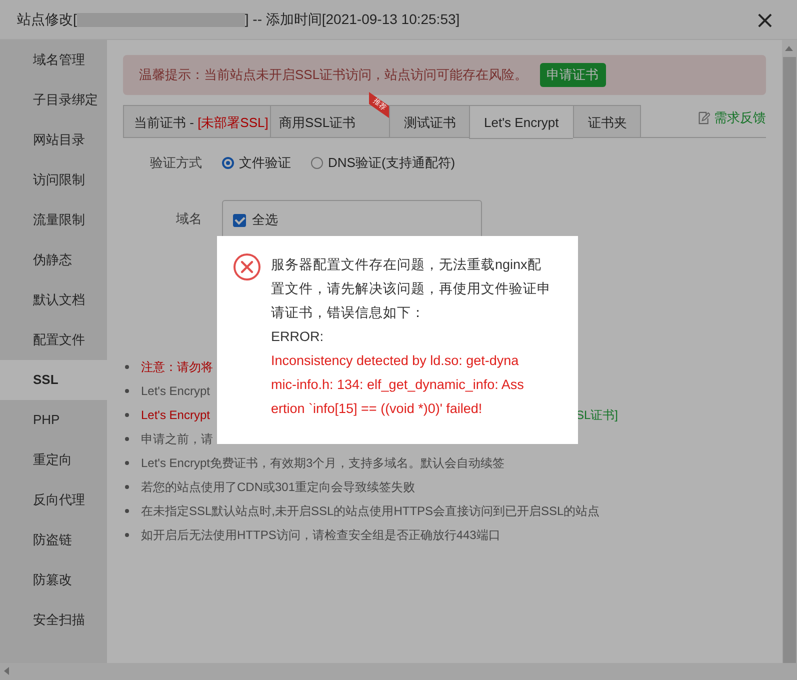 This screenshot has width=797, height=680. Describe the element at coordinates (53, 180) in the screenshot. I see `sidebar-item: 访问限制` at that location.